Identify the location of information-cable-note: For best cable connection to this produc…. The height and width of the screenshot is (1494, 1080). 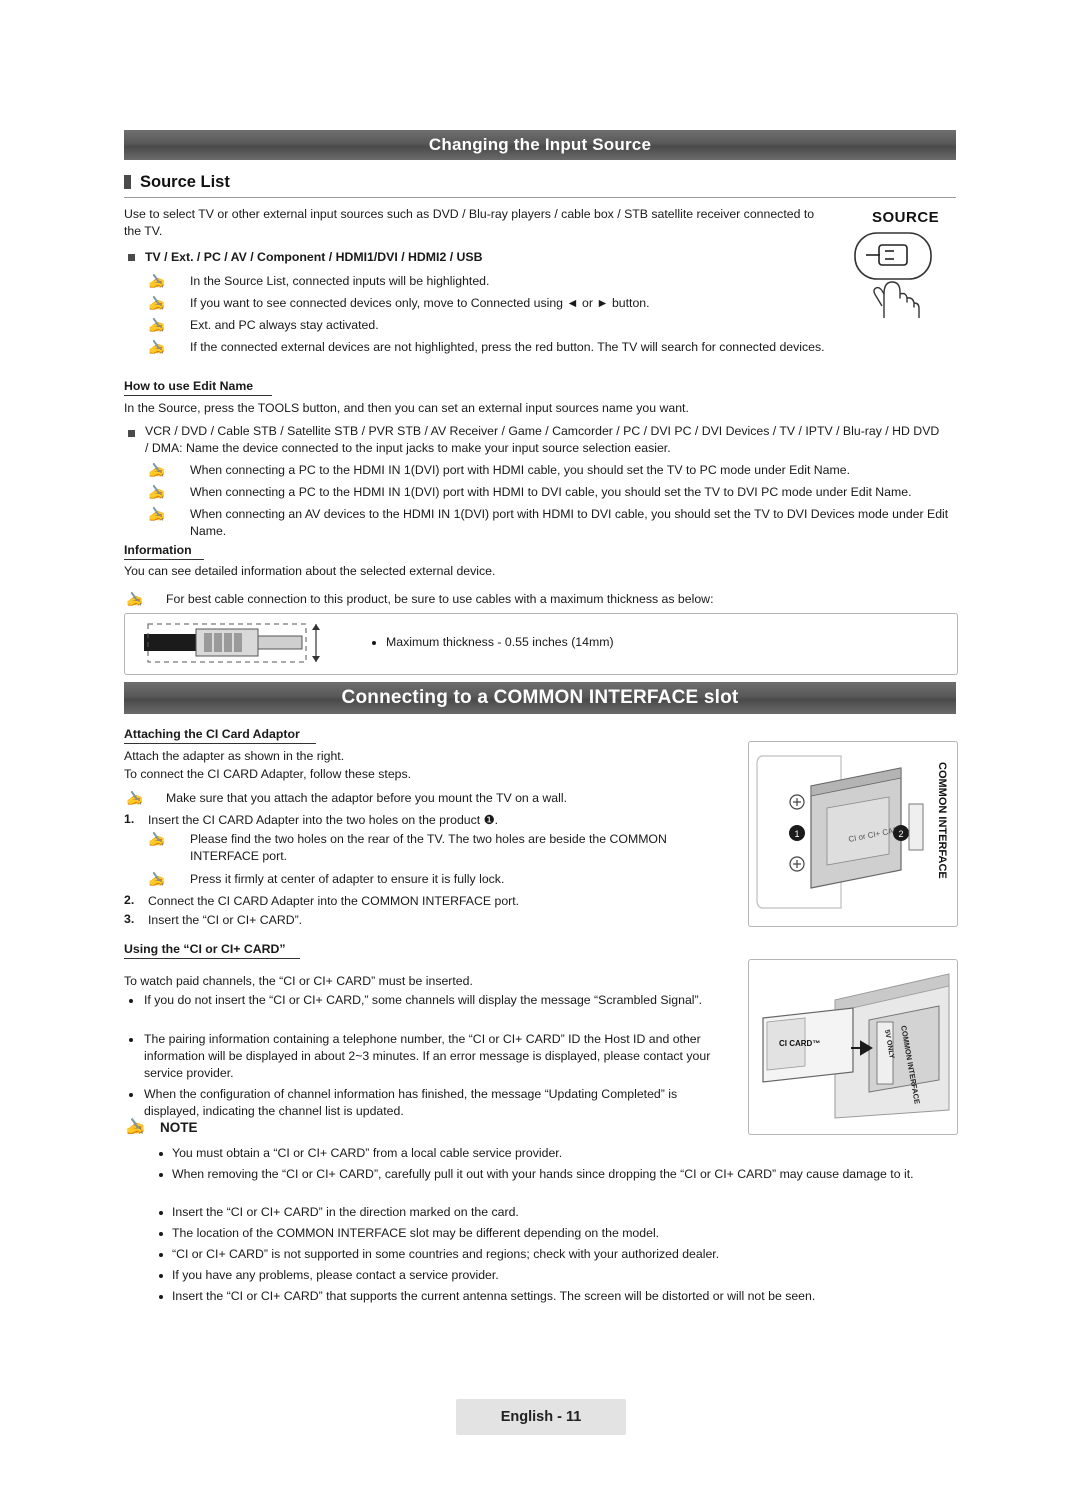
(440, 599).